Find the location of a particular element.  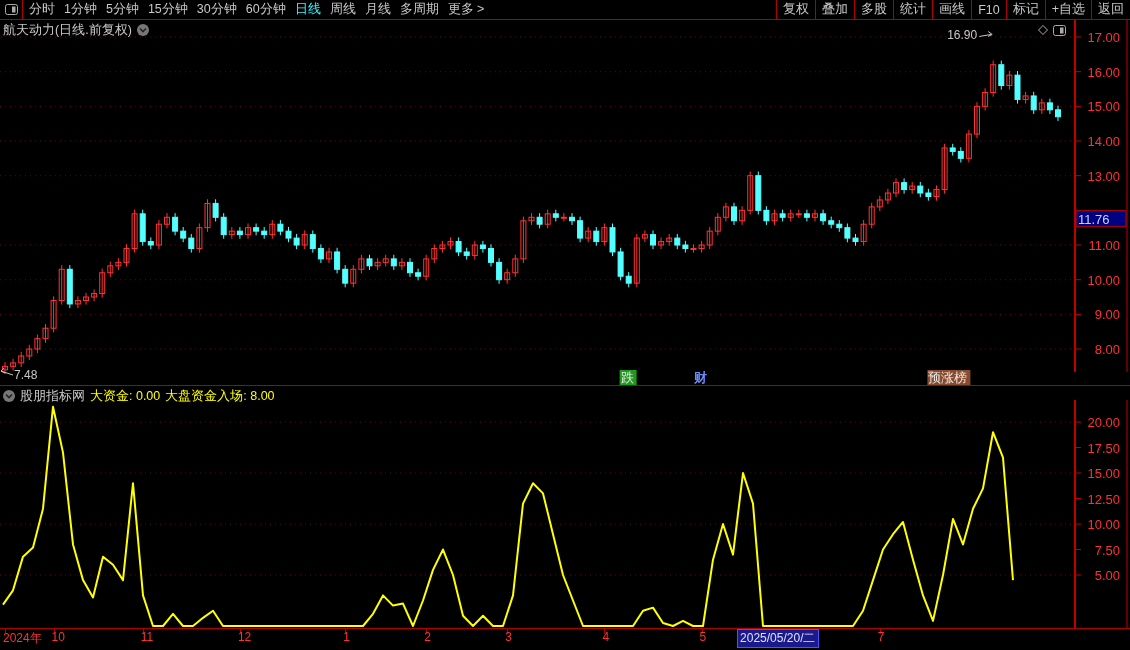

current-price-tag: 11.76 is located at coordinates (1101, 219).